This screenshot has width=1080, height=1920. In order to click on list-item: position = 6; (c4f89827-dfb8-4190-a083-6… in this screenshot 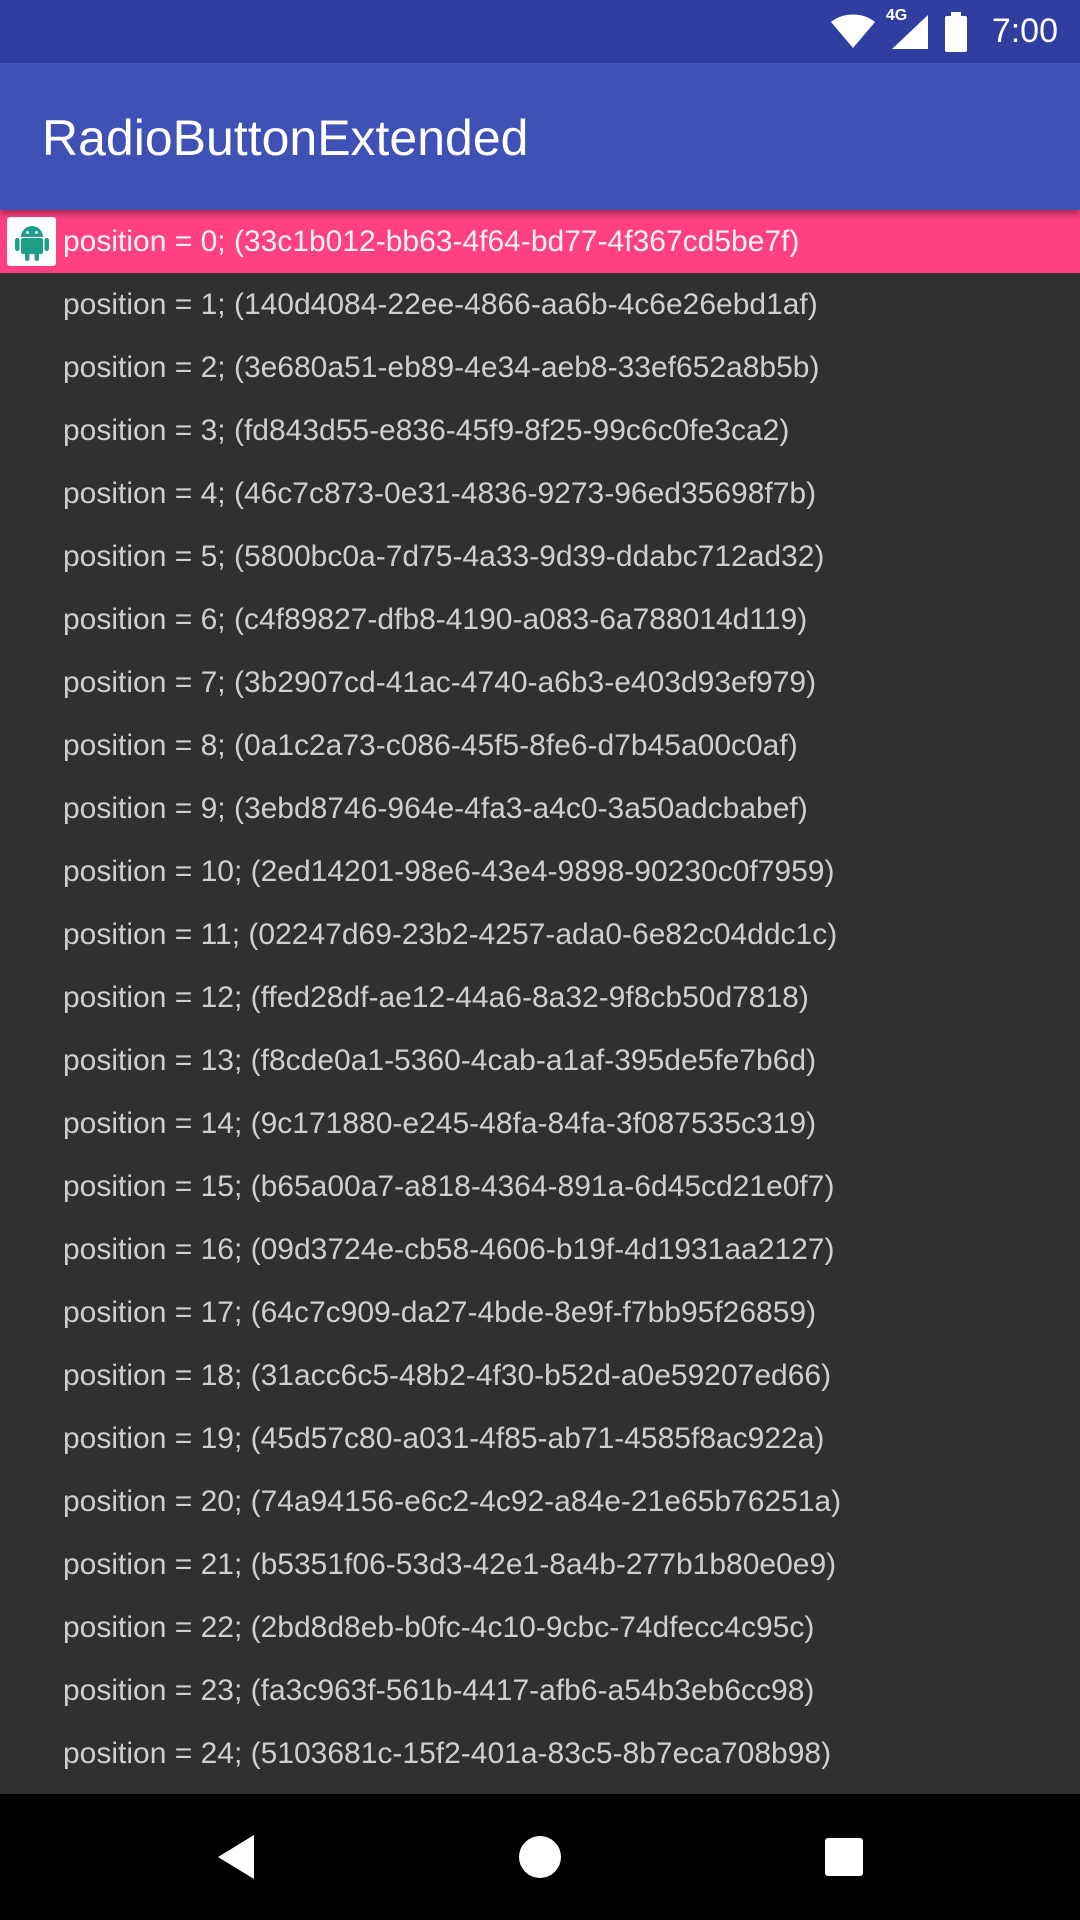, I will do `click(540, 619)`.